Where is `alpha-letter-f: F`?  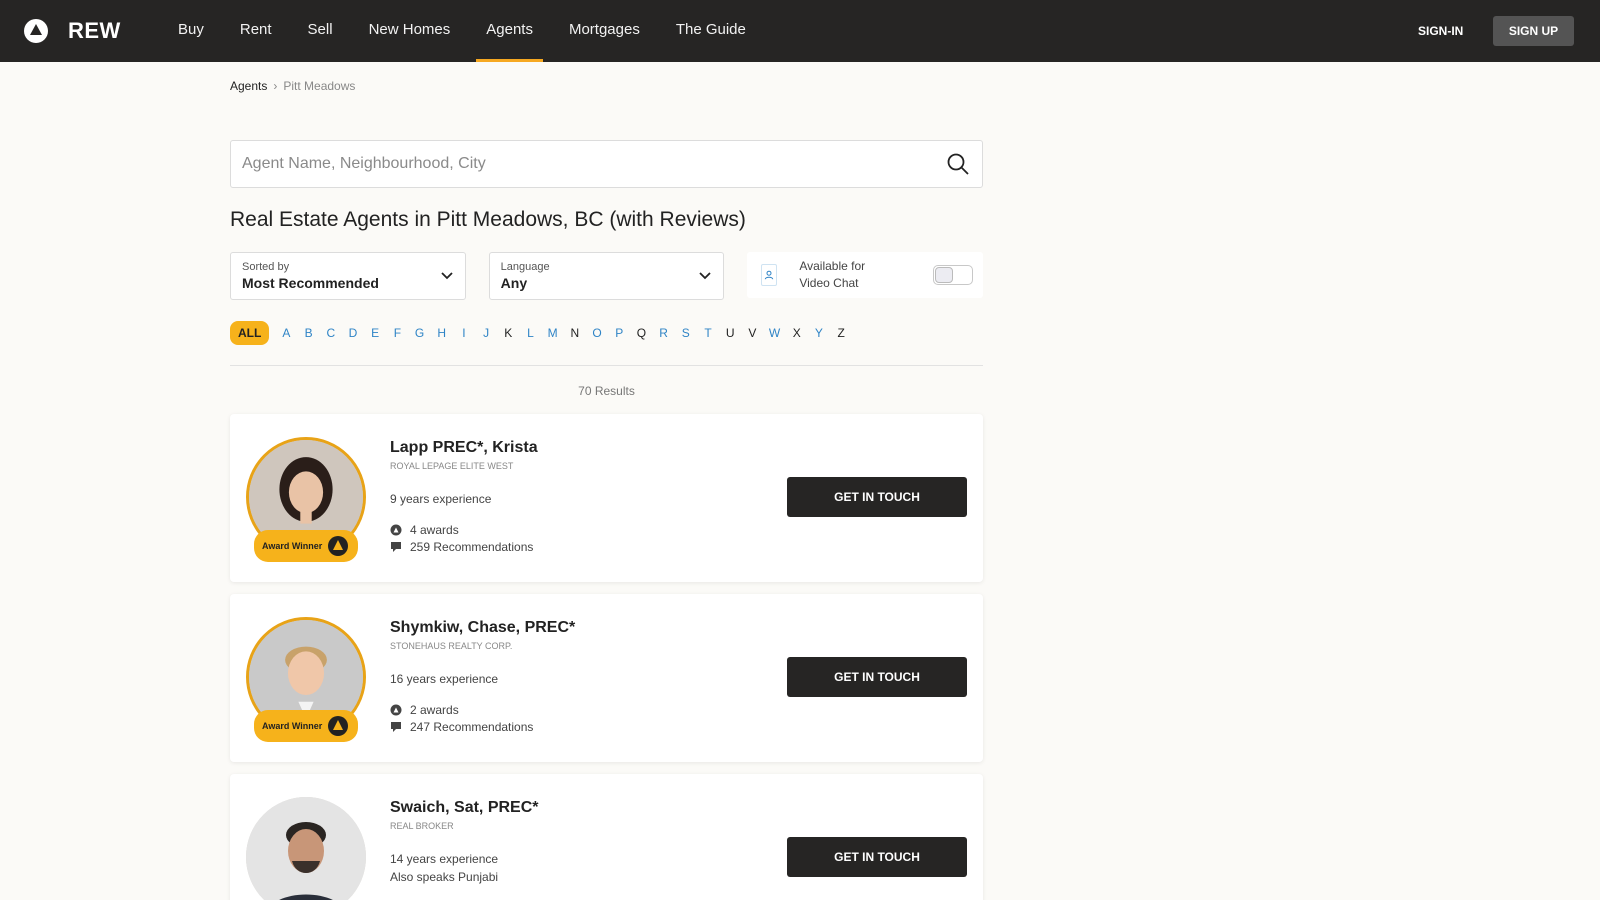
alpha-letter-f: F is located at coordinates (397, 333).